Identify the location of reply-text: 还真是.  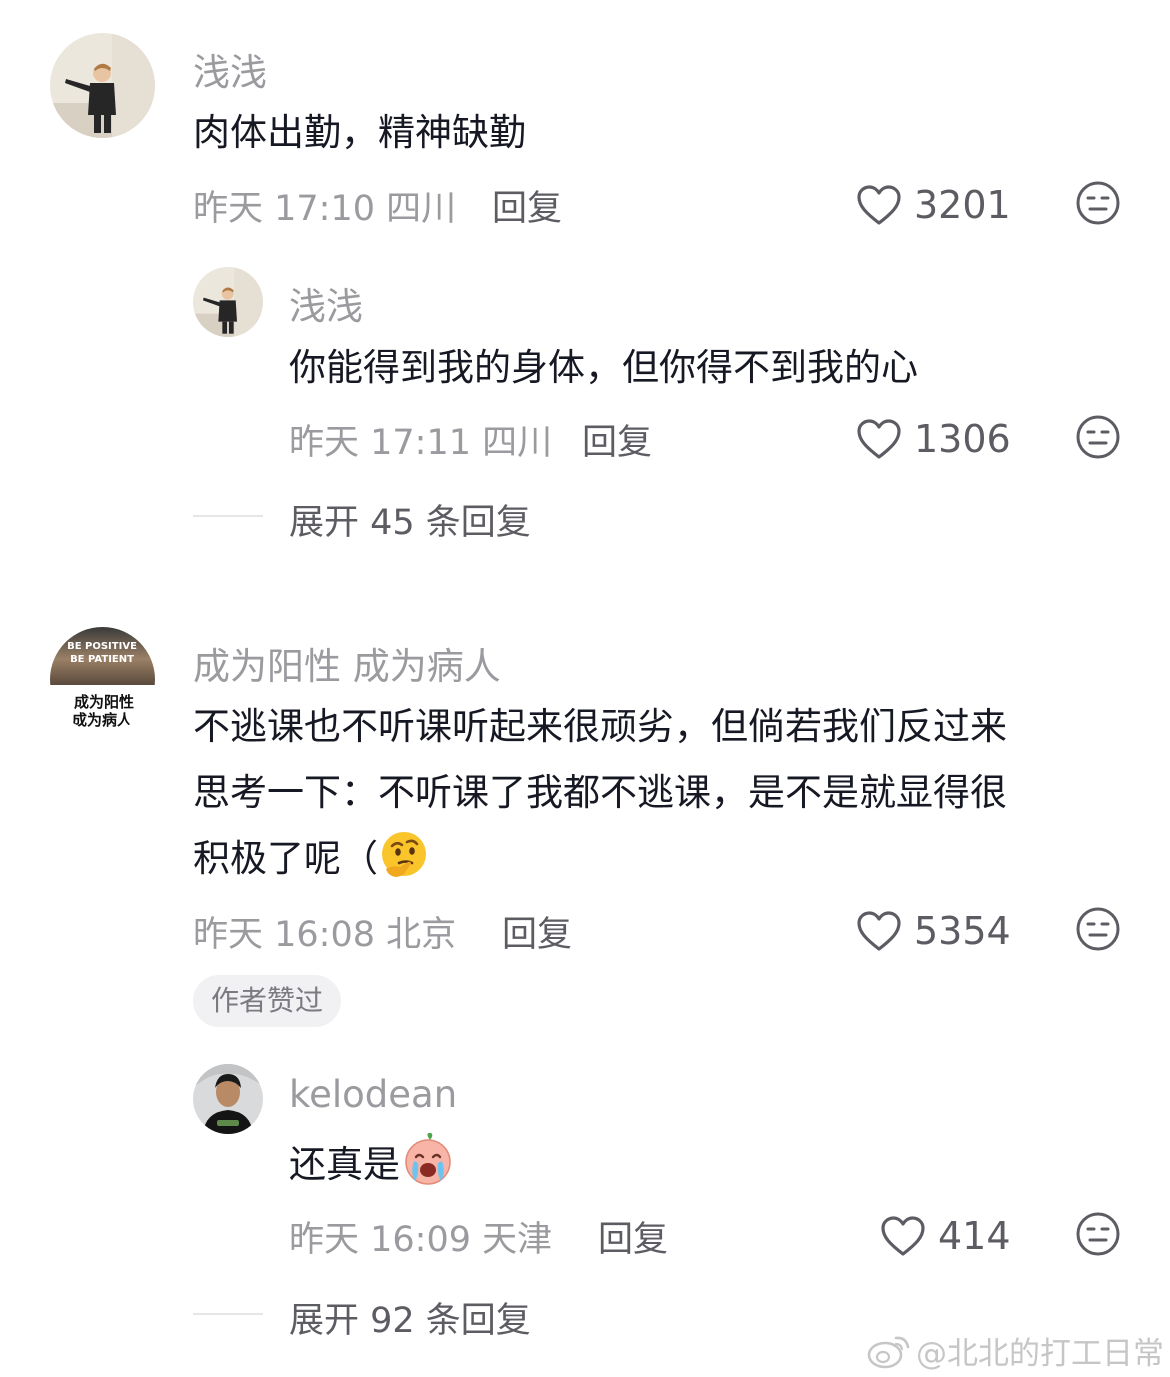
(344, 1164).